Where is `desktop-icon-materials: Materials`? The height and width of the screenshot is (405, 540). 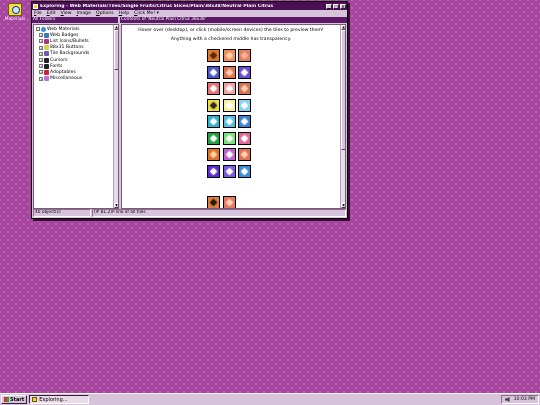
desktop-icon-materials: Materials is located at coordinates (15, 12).